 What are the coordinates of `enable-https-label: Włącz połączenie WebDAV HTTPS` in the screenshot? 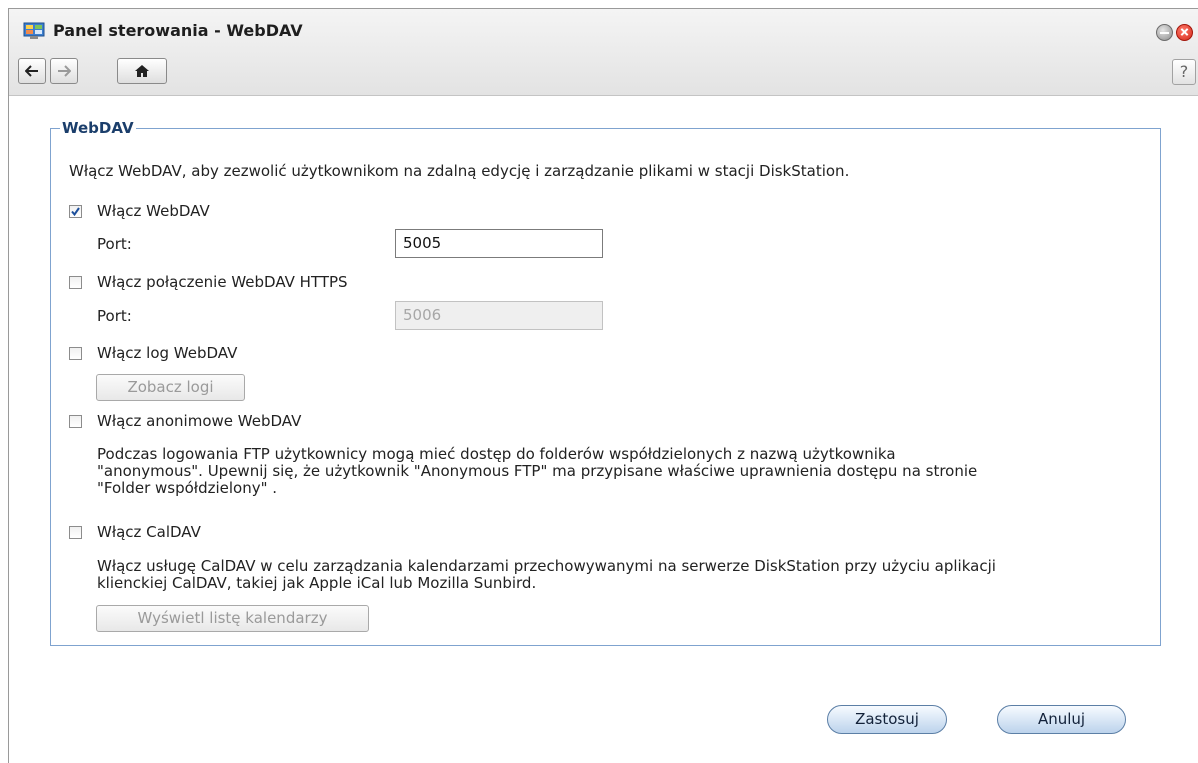 It's located at (222, 282).